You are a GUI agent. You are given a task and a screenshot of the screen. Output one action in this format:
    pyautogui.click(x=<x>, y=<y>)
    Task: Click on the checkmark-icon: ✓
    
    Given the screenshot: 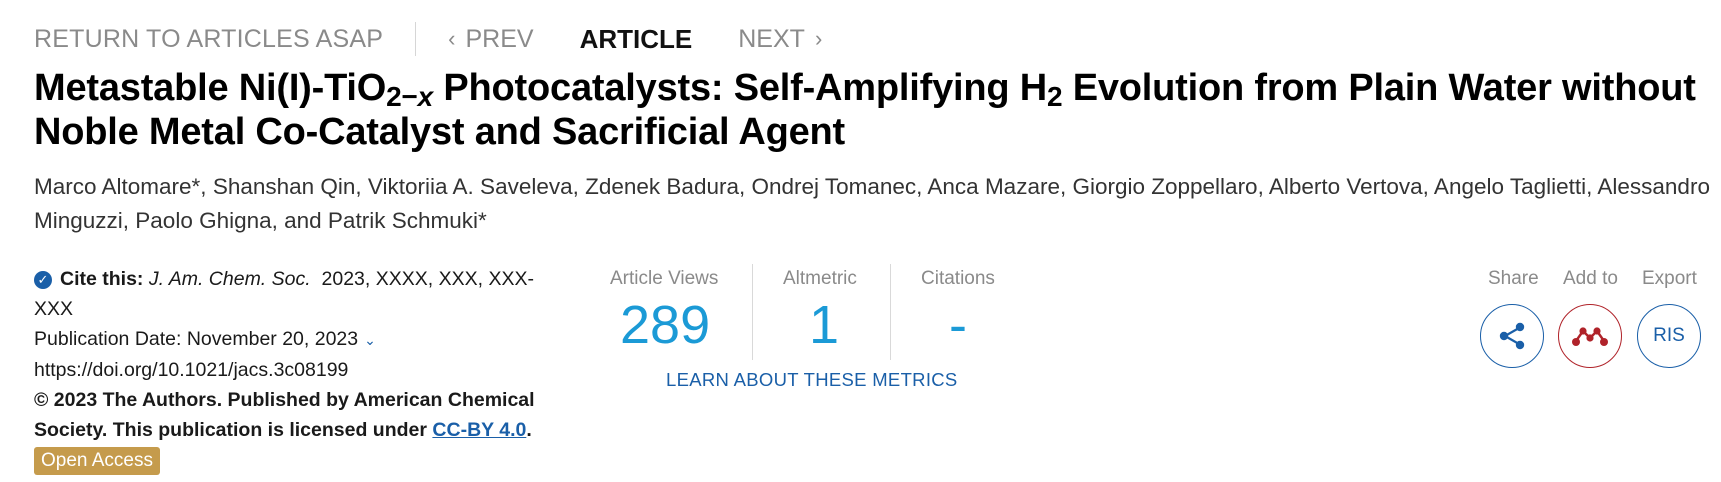 What is the action you would take?
    pyautogui.click(x=43, y=280)
    